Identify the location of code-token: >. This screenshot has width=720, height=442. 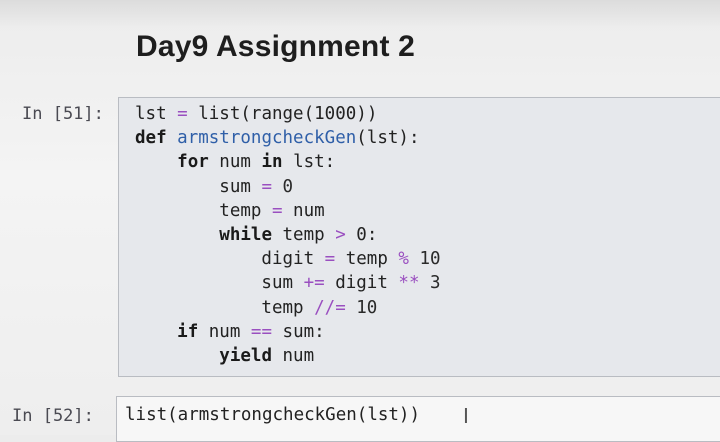
(340, 235).